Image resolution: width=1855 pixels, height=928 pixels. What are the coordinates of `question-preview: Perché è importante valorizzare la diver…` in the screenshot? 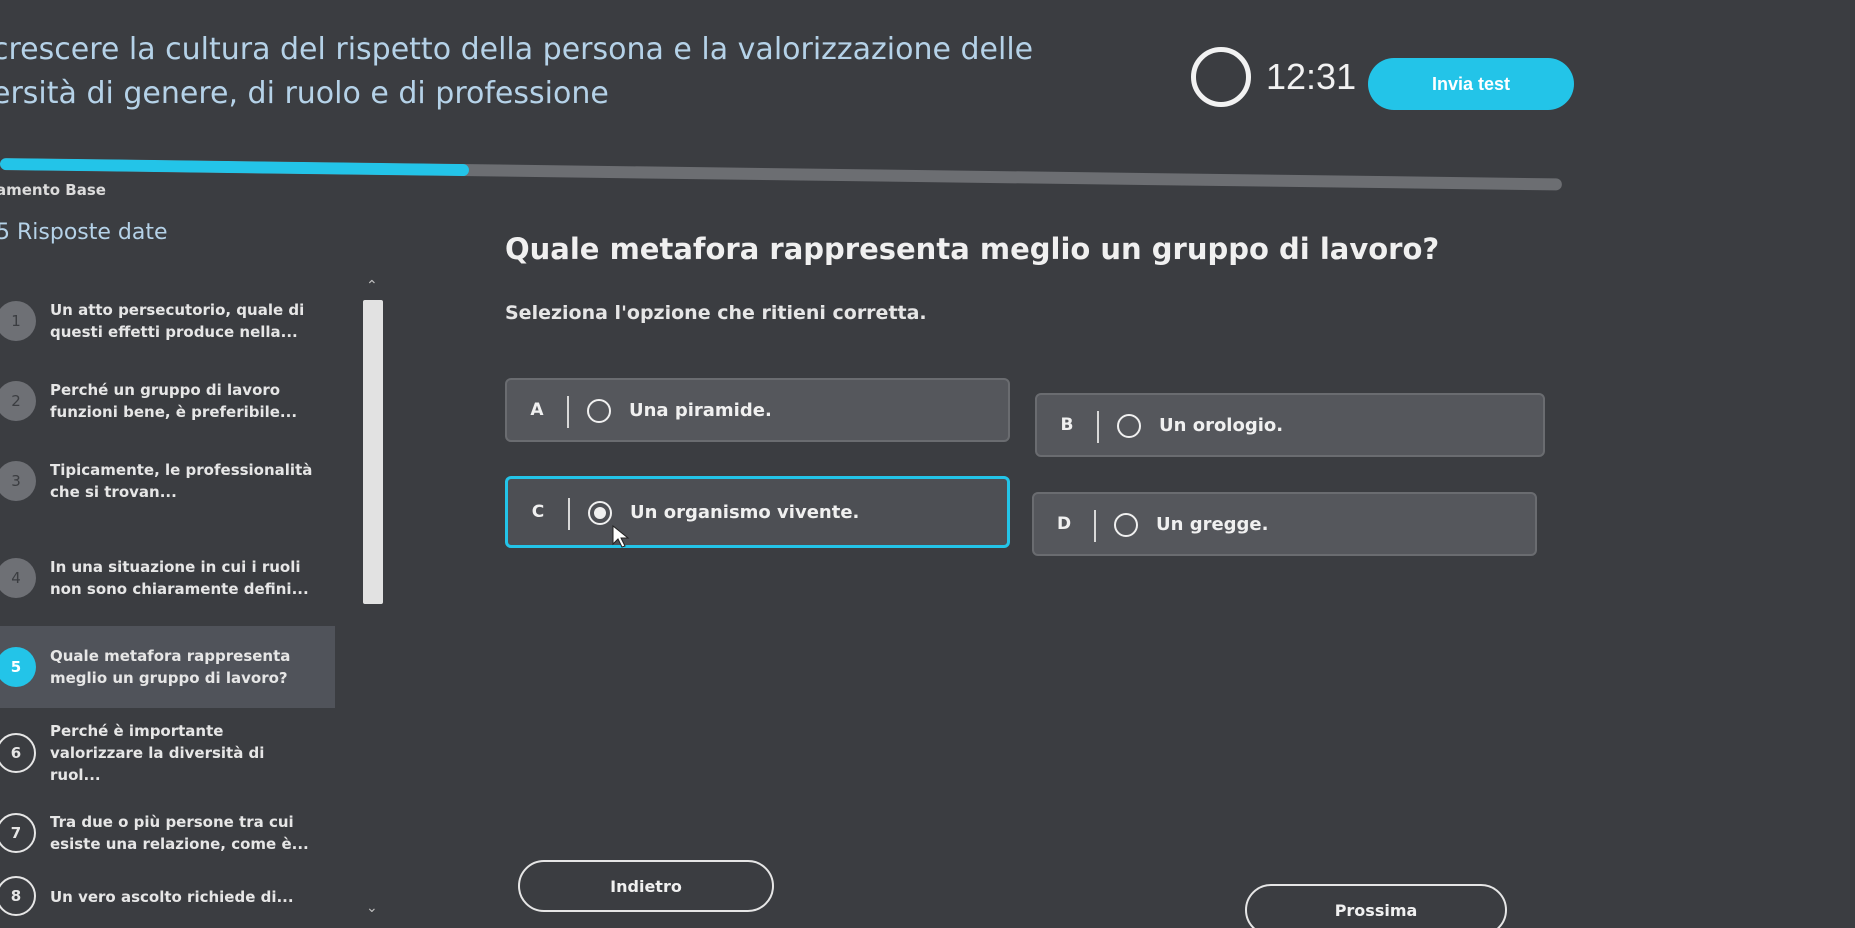 It's located at (157, 753).